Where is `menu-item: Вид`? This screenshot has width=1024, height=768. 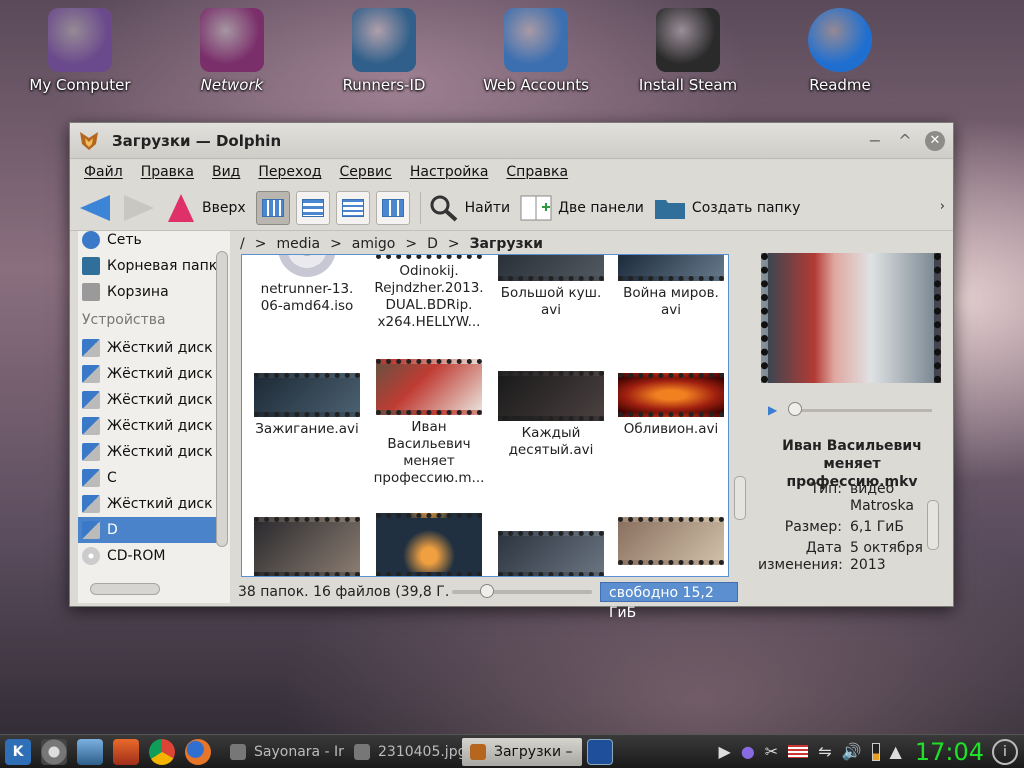
menu-item: Вид is located at coordinates (226, 172).